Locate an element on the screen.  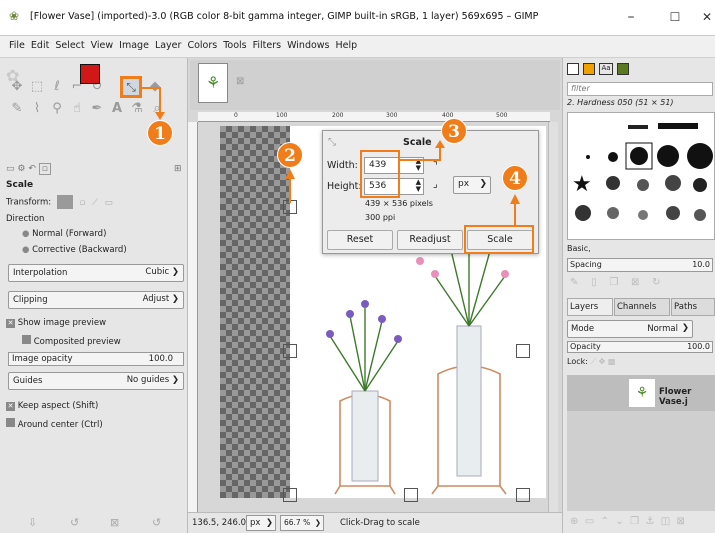
undo-history-tab-icon: ↶ is located at coordinates (32, 169).